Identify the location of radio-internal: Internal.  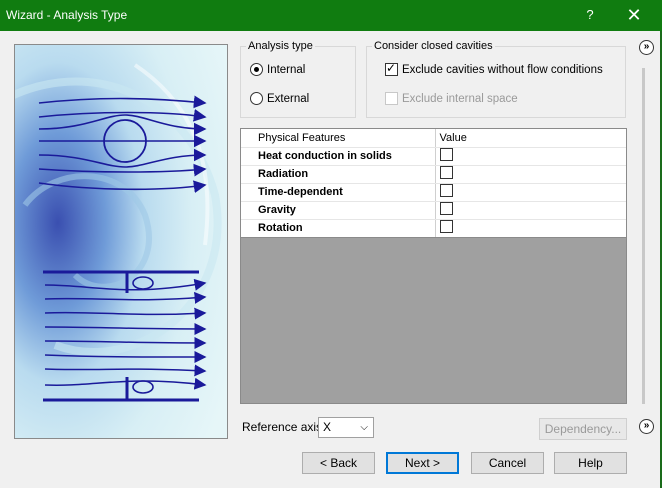
(277, 69).